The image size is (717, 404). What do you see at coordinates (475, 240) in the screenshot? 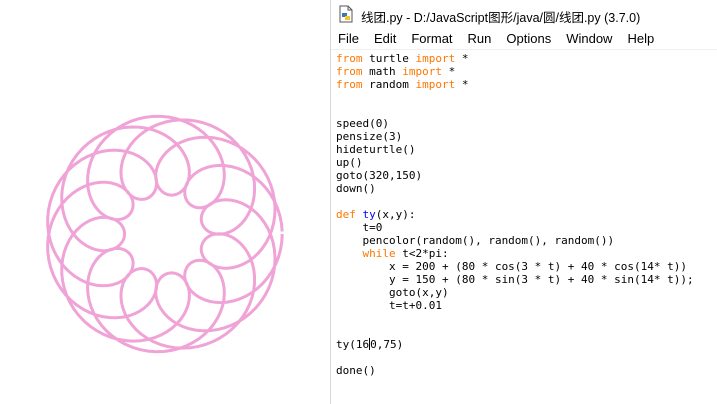
I see `code-text: pencolor(random(), random(), random())` at bounding box center [475, 240].